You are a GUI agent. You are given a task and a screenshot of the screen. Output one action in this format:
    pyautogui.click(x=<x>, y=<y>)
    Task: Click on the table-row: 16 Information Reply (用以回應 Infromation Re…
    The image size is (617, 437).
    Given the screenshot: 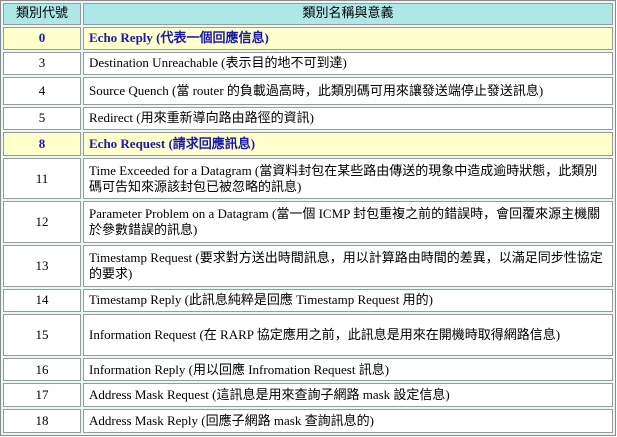 What is the action you would take?
    pyautogui.click(x=308, y=369)
    